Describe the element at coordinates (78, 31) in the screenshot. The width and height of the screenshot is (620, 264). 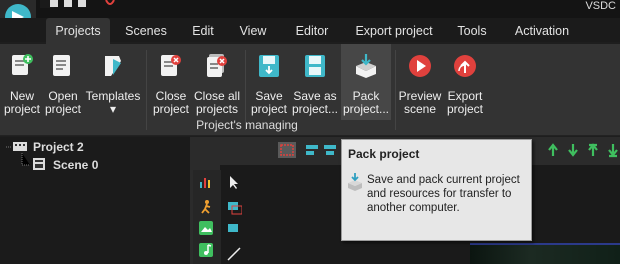
I see `tab-projects: Projects` at that location.